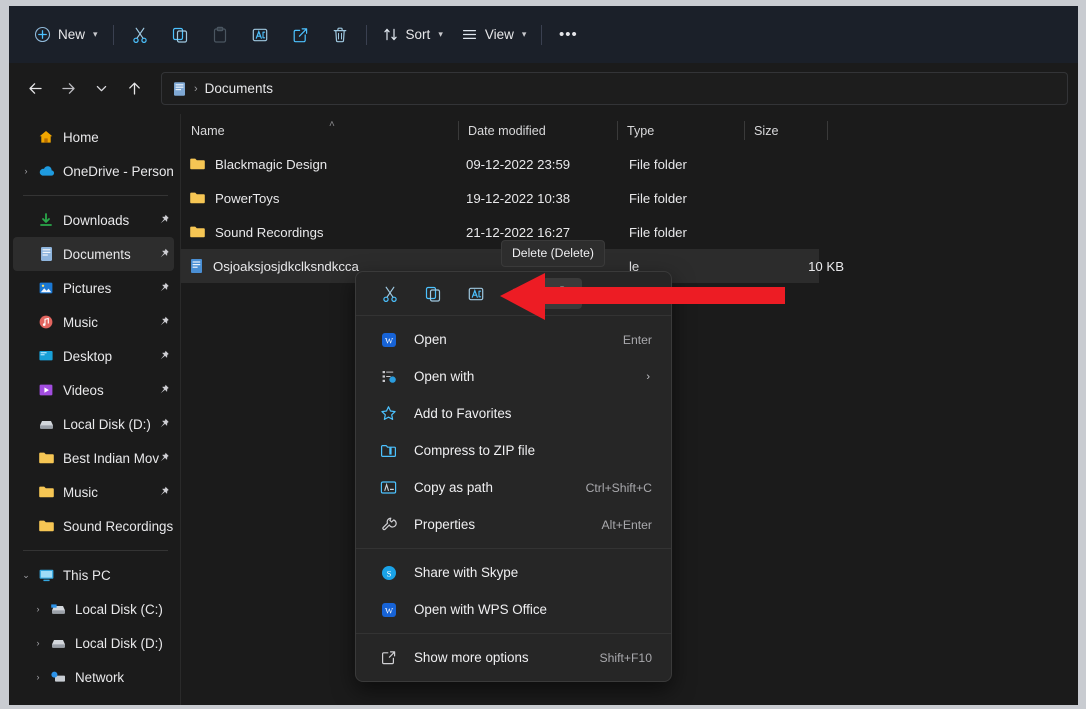 The image size is (1086, 709). I want to click on sidebar-item-label: Music, so click(80, 322).